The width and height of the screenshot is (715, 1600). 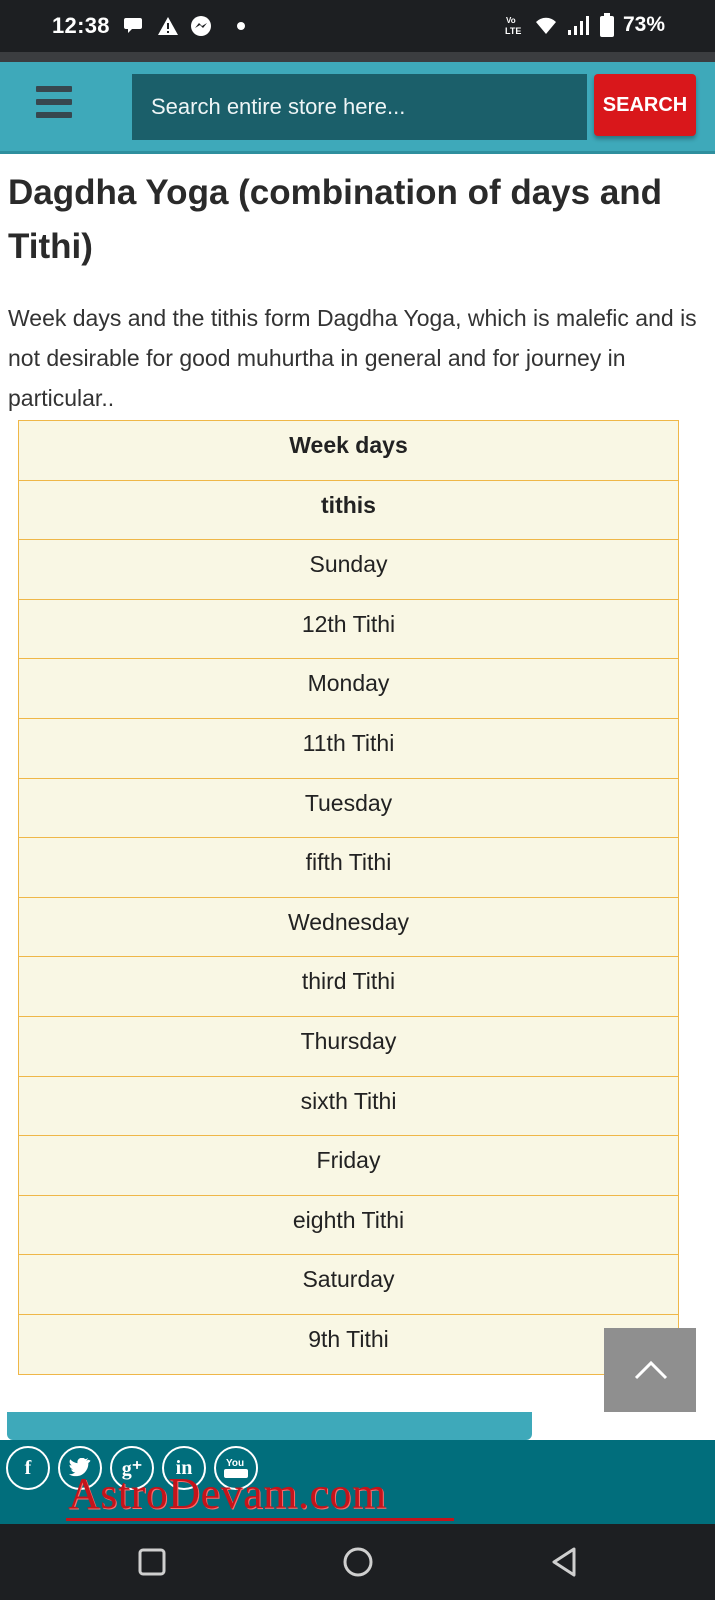 I want to click on system-icons: Vo LTE 73%, so click(x=585, y=25).